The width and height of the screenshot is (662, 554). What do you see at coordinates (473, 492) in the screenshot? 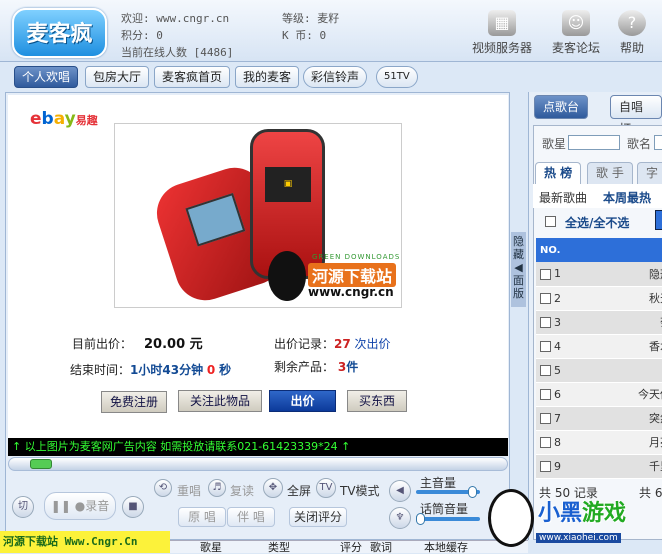
I see `main-volume-thumb` at bounding box center [473, 492].